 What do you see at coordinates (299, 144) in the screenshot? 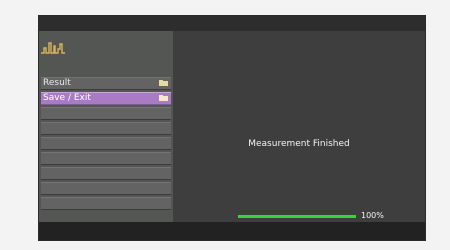
I see `status-message: Measurement Finished` at bounding box center [299, 144].